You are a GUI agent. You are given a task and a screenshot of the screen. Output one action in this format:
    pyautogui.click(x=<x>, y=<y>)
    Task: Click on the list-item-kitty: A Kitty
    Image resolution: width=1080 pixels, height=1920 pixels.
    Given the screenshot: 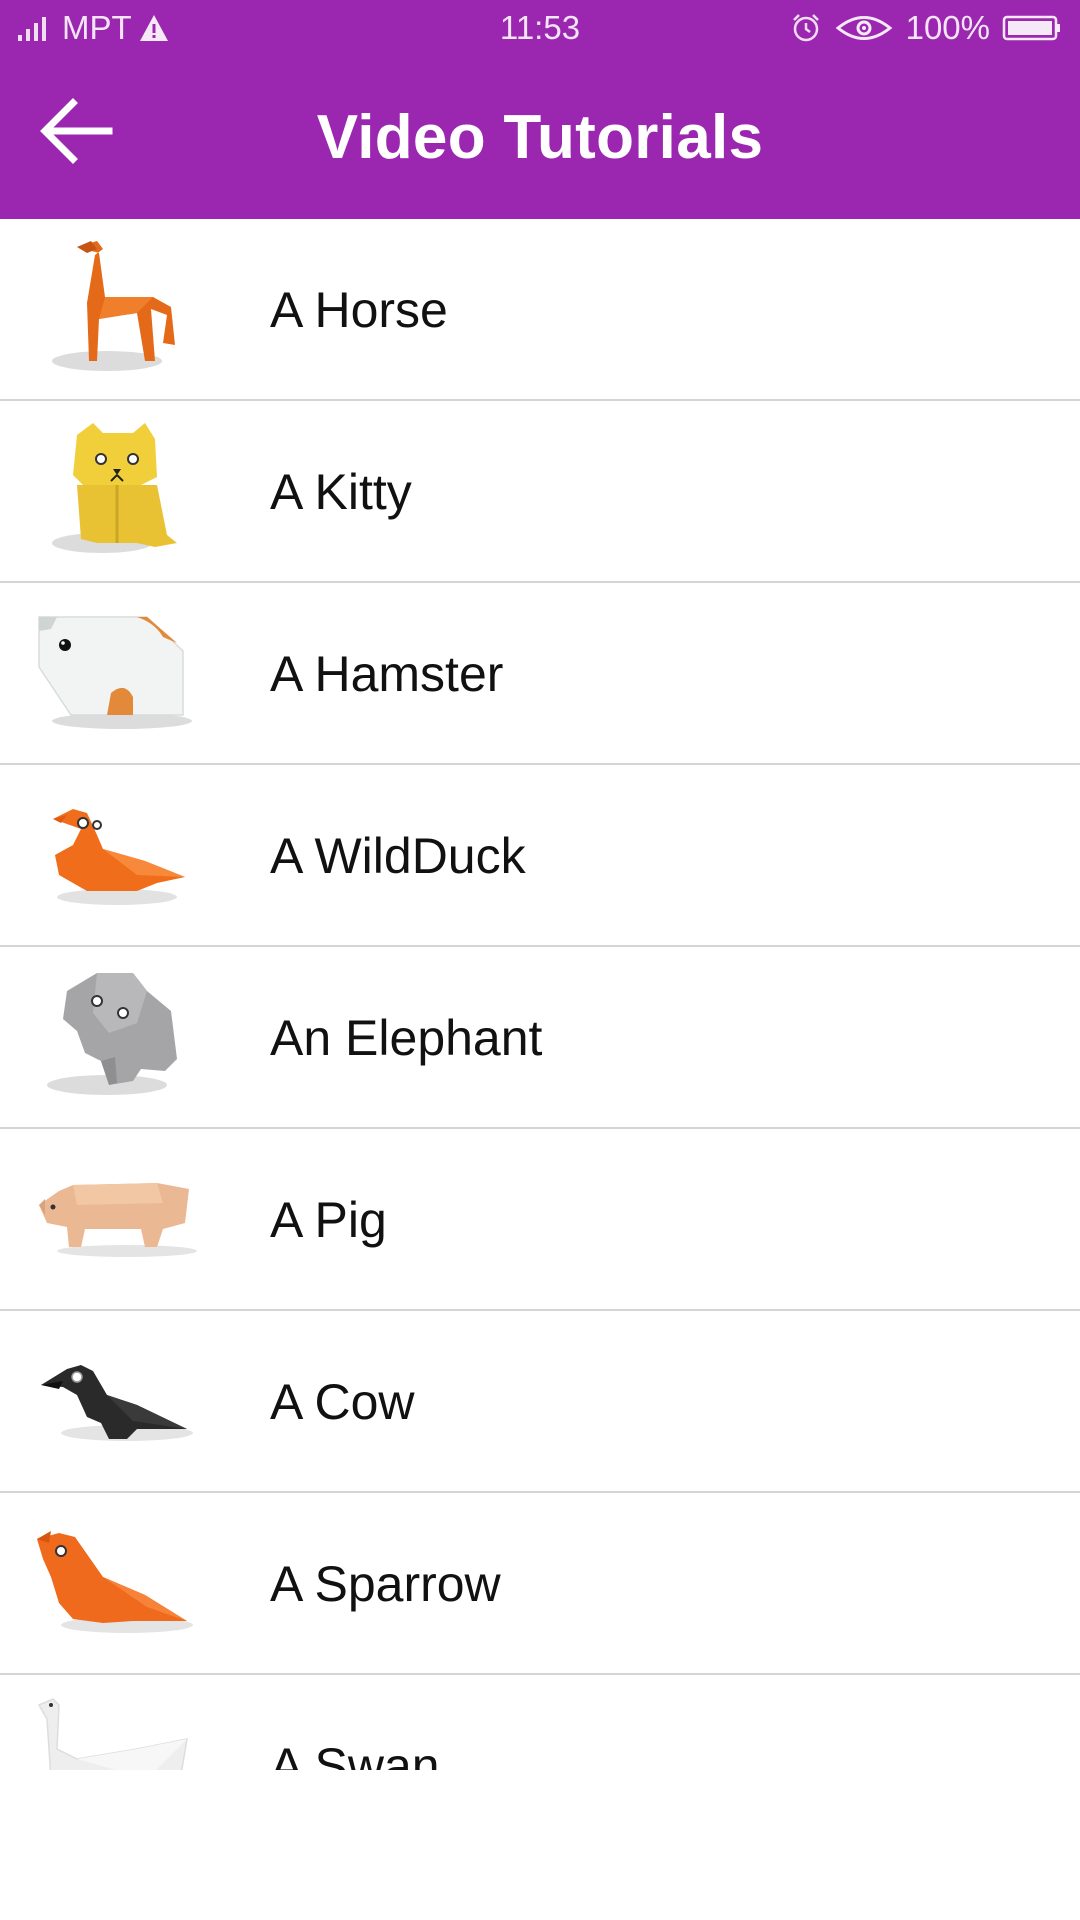 What is the action you would take?
    pyautogui.click(x=540, y=492)
    